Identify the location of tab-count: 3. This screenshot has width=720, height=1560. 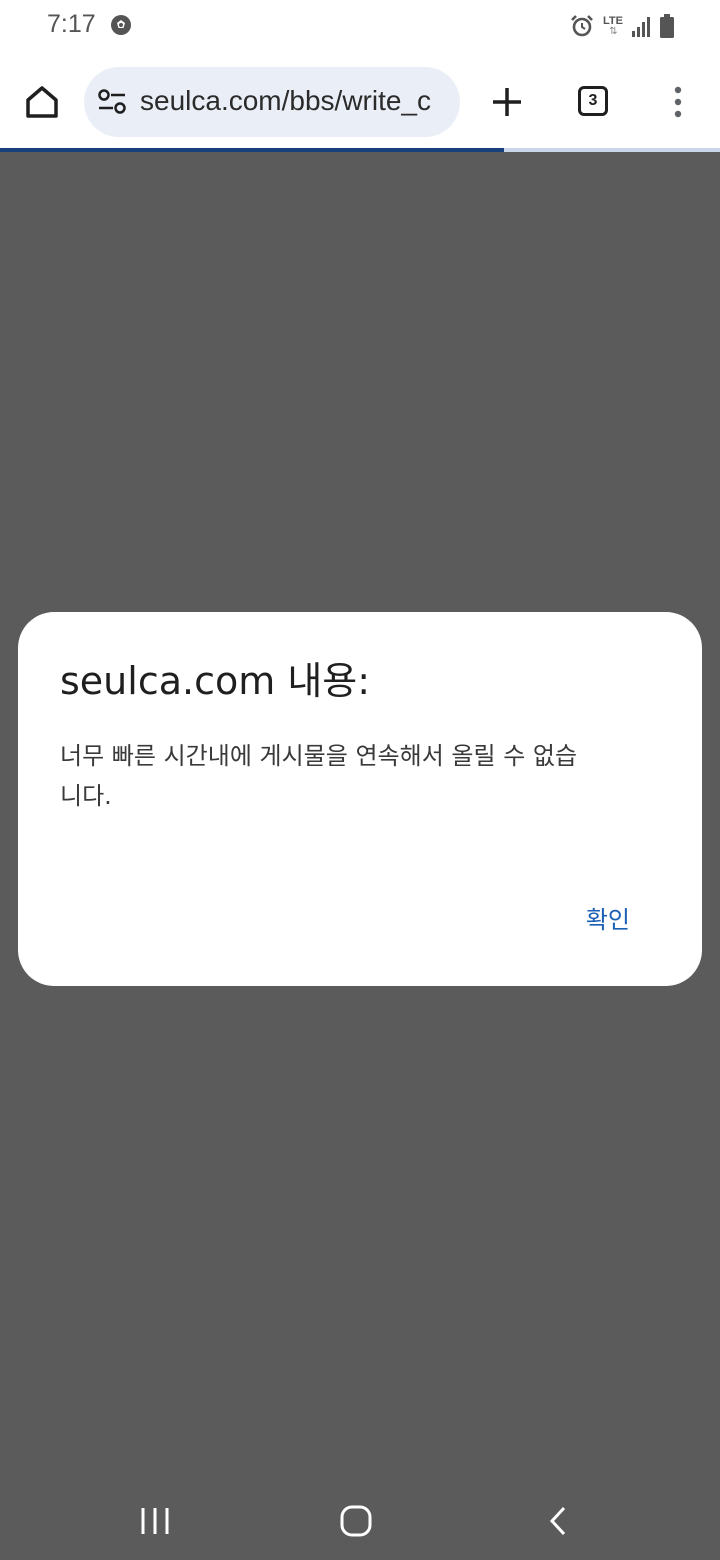
(593, 100).